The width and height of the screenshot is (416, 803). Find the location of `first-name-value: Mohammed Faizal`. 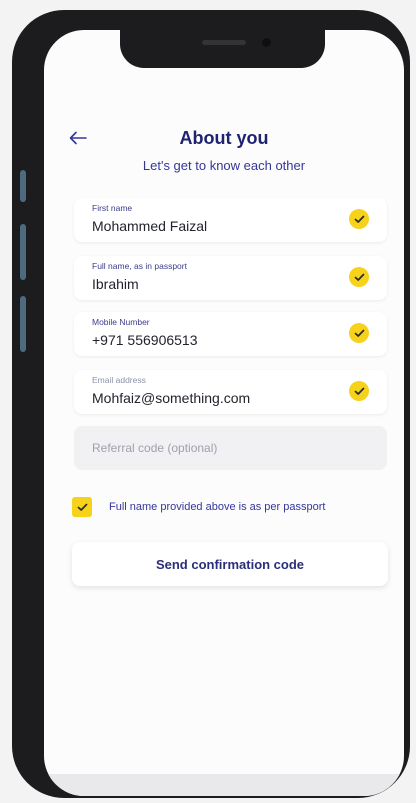

first-name-value: Mohammed Faizal is located at coordinates (149, 226).